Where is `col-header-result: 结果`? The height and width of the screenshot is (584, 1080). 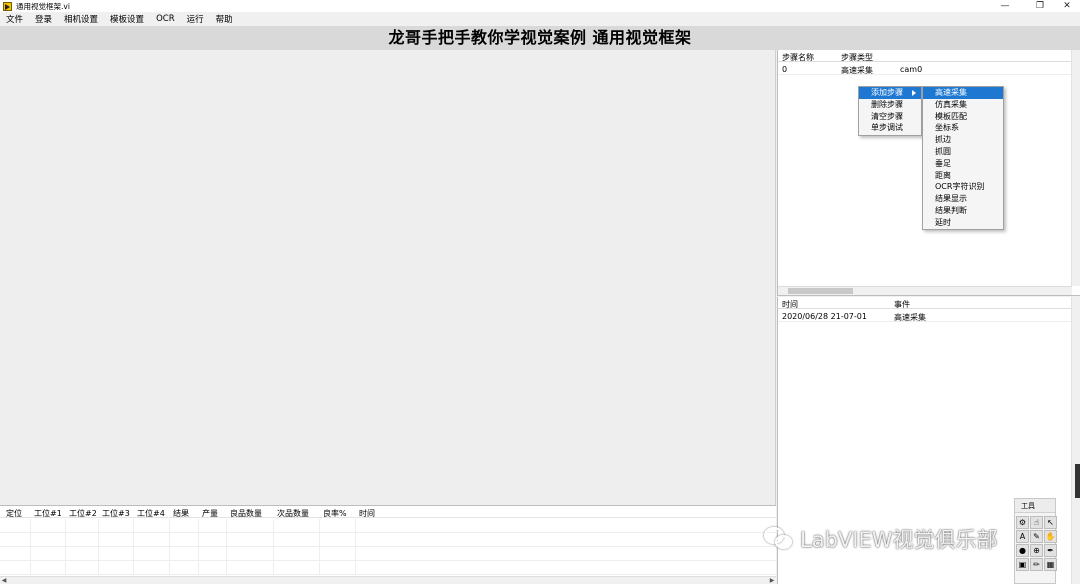
col-header-result: 结果 is located at coordinates (181, 513).